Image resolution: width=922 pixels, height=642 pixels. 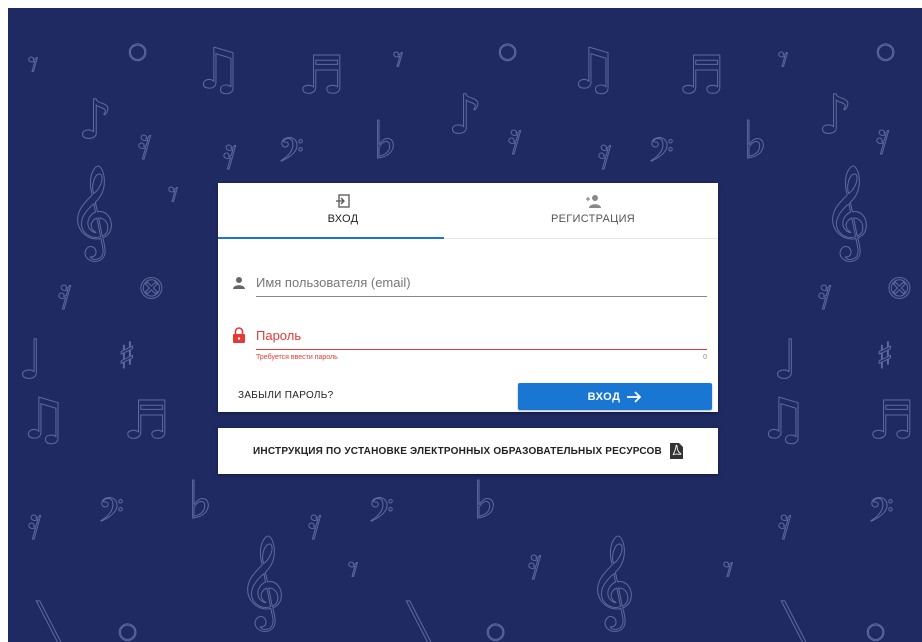 I want to click on password-input-wrap: Требуется ввести пароль 0, so click(x=481, y=343).